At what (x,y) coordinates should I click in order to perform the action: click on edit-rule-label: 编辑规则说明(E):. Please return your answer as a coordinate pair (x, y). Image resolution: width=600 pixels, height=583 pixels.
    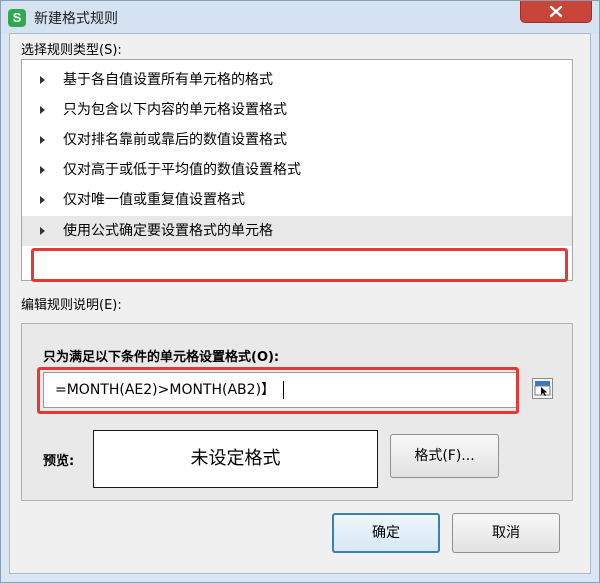
    Looking at the image, I should click on (71, 305).